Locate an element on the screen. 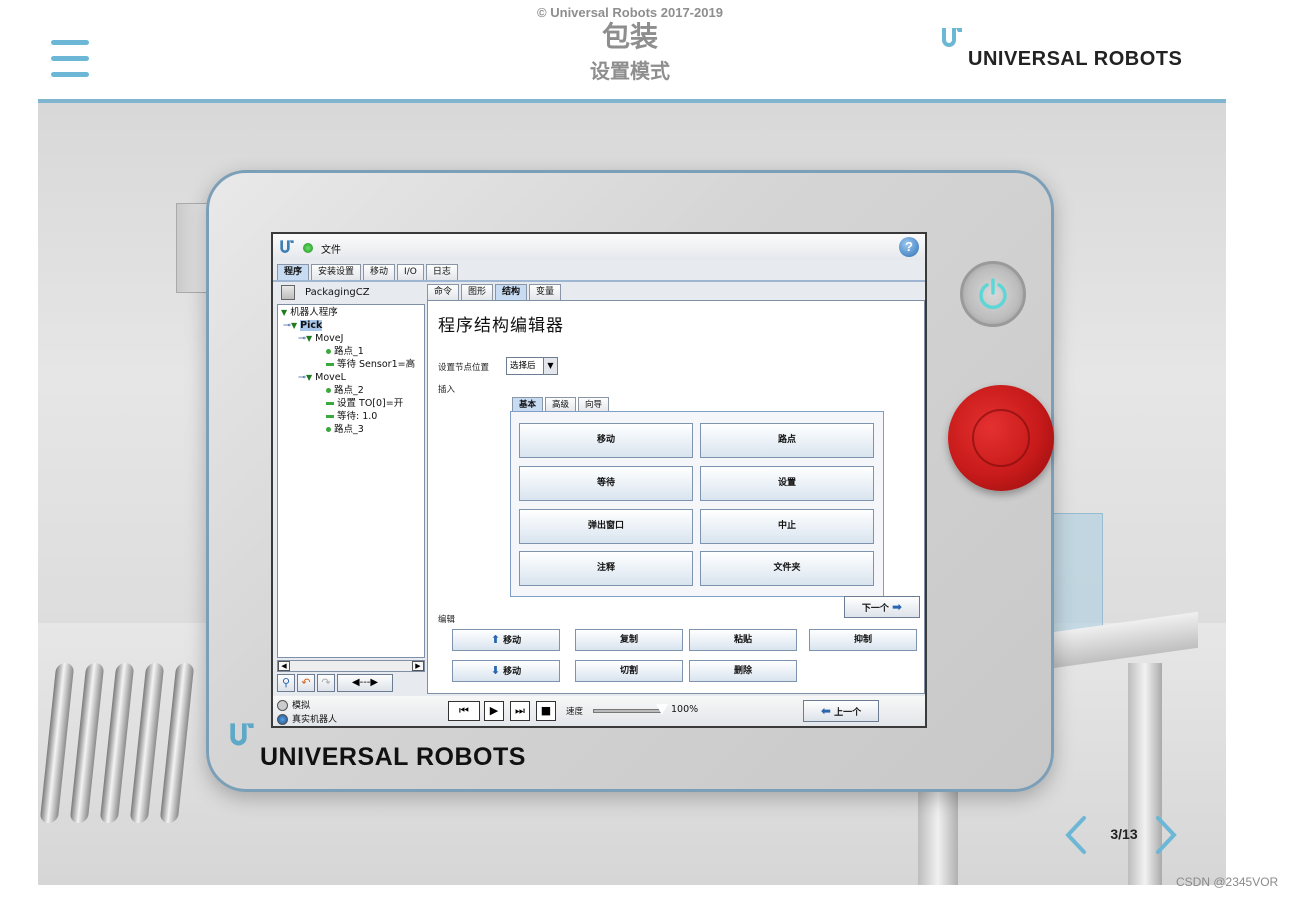 This screenshot has height=897, width=1296. chevron-down-icon: ▼ is located at coordinates (550, 366).